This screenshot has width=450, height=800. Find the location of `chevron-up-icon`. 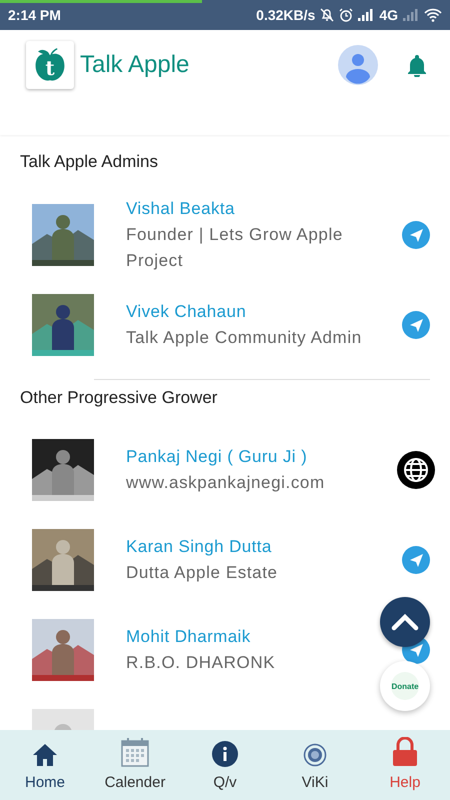

chevron-up-icon is located at coordinates (405, 622).